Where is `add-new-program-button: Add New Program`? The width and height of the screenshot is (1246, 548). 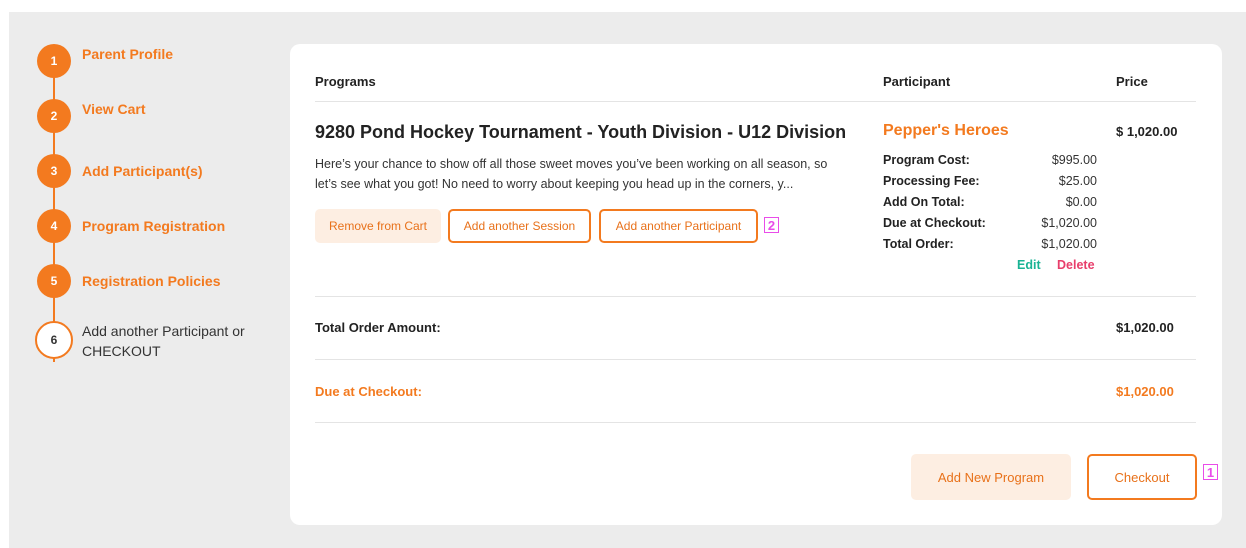
add-new-program-button: Add New Program is located at coordinates (991, 477).